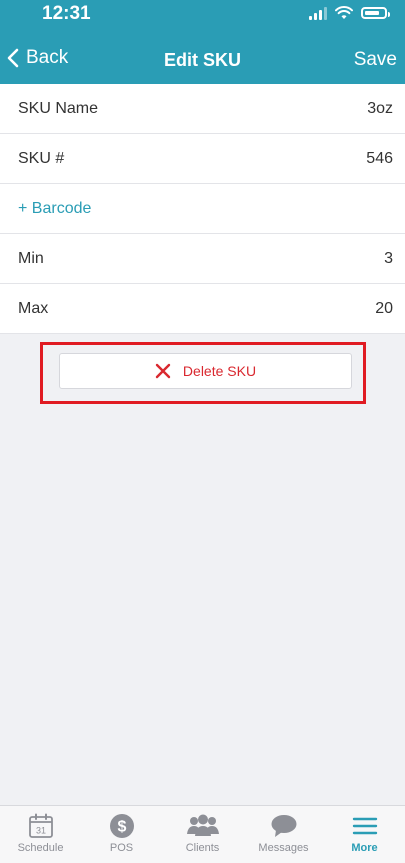  Describe the element at coordinates (66, 13) in the screenshot. I see `status-time: 12:31` at that location.